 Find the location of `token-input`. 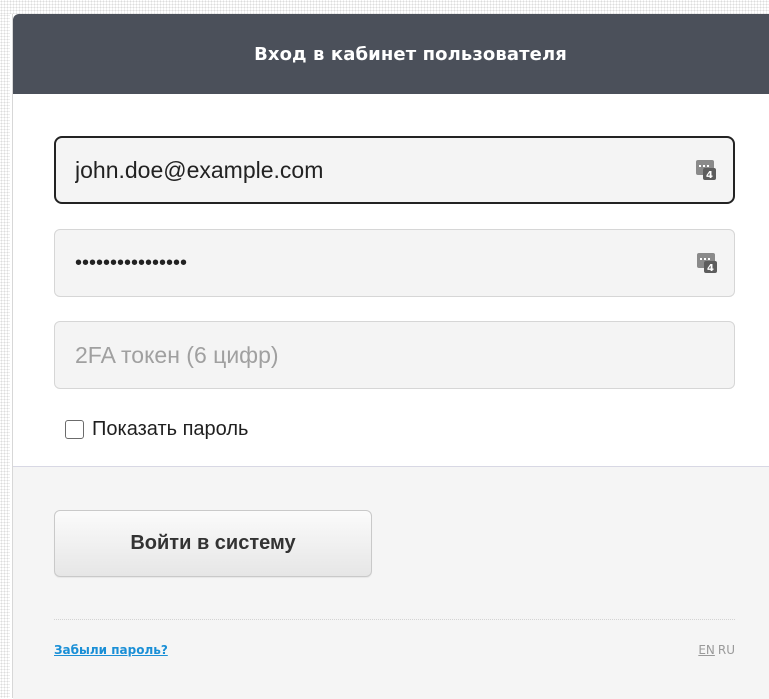

token-input is located at coordinates (394, 355).